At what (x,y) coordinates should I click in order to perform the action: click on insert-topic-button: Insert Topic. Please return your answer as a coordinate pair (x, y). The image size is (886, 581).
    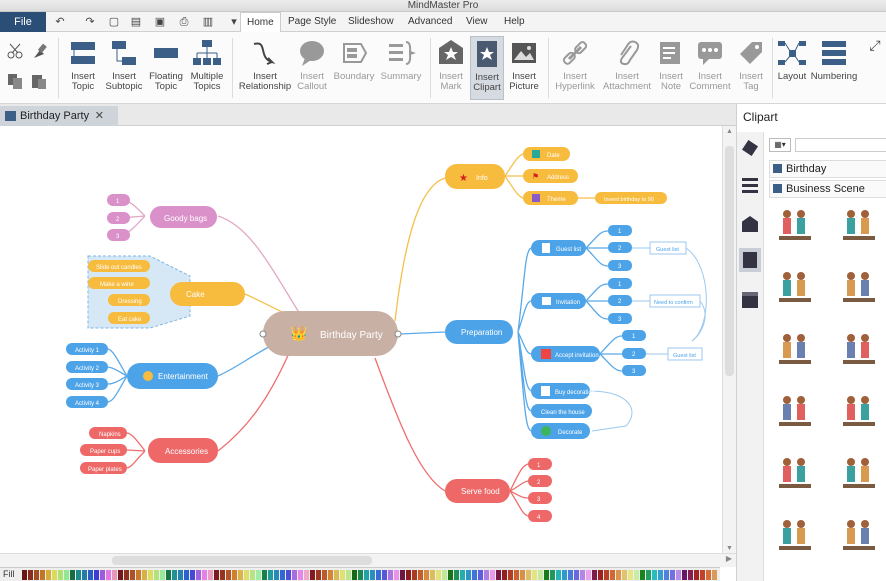
    Looking at the image, I should click on (83, 68).